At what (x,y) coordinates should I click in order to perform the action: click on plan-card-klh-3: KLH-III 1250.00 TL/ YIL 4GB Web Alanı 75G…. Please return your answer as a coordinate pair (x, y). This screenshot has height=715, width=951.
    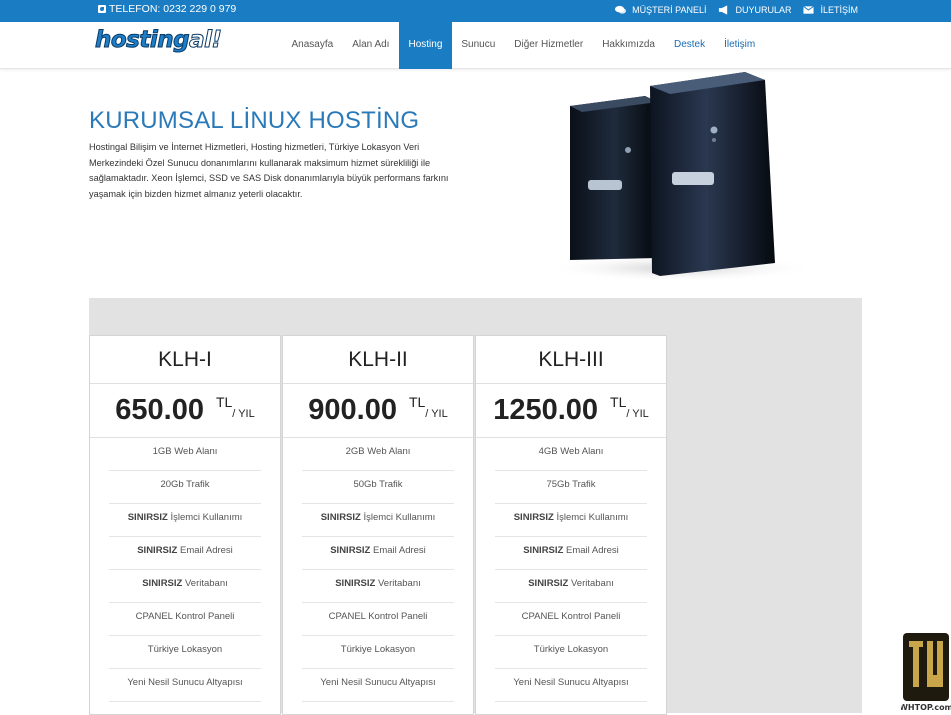
    Looking at the image, I should click on (571, 525).